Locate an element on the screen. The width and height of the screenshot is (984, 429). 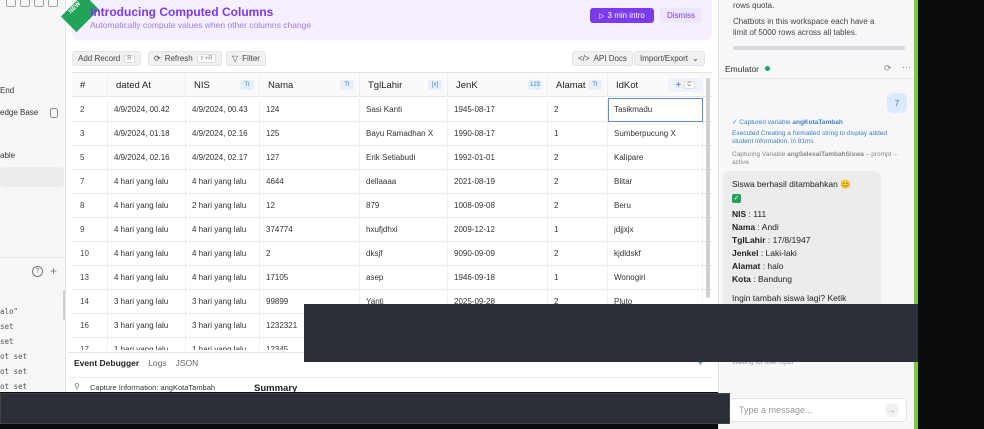
column-header: JenK 123 is located at coordinates (498, 85).